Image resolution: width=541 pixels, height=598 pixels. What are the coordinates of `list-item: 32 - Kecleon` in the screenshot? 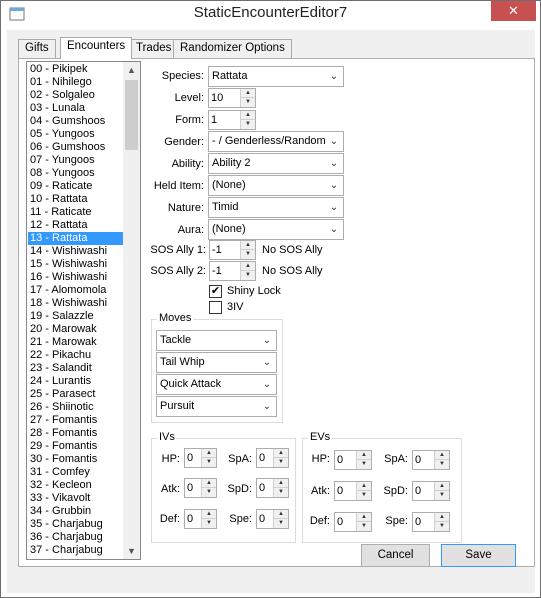 It's located at (77, 485).